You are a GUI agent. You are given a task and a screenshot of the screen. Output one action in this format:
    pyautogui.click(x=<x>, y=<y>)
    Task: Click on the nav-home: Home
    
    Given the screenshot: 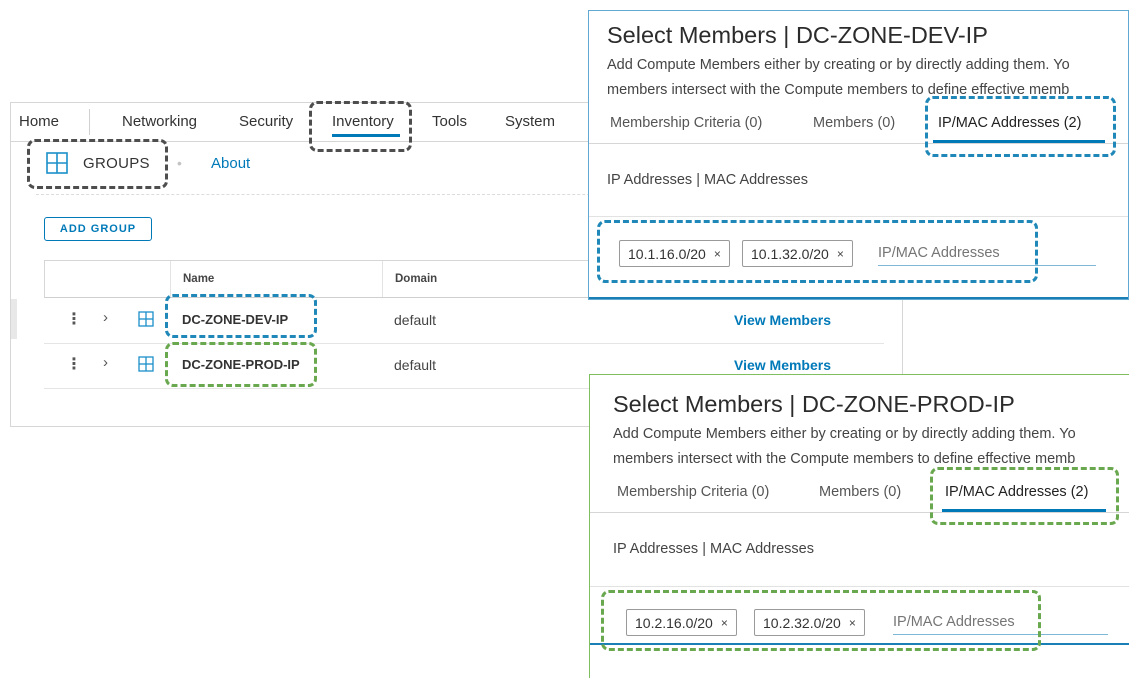 What is the action you would take?
    pyautogui.click(x=39, y=121)
    